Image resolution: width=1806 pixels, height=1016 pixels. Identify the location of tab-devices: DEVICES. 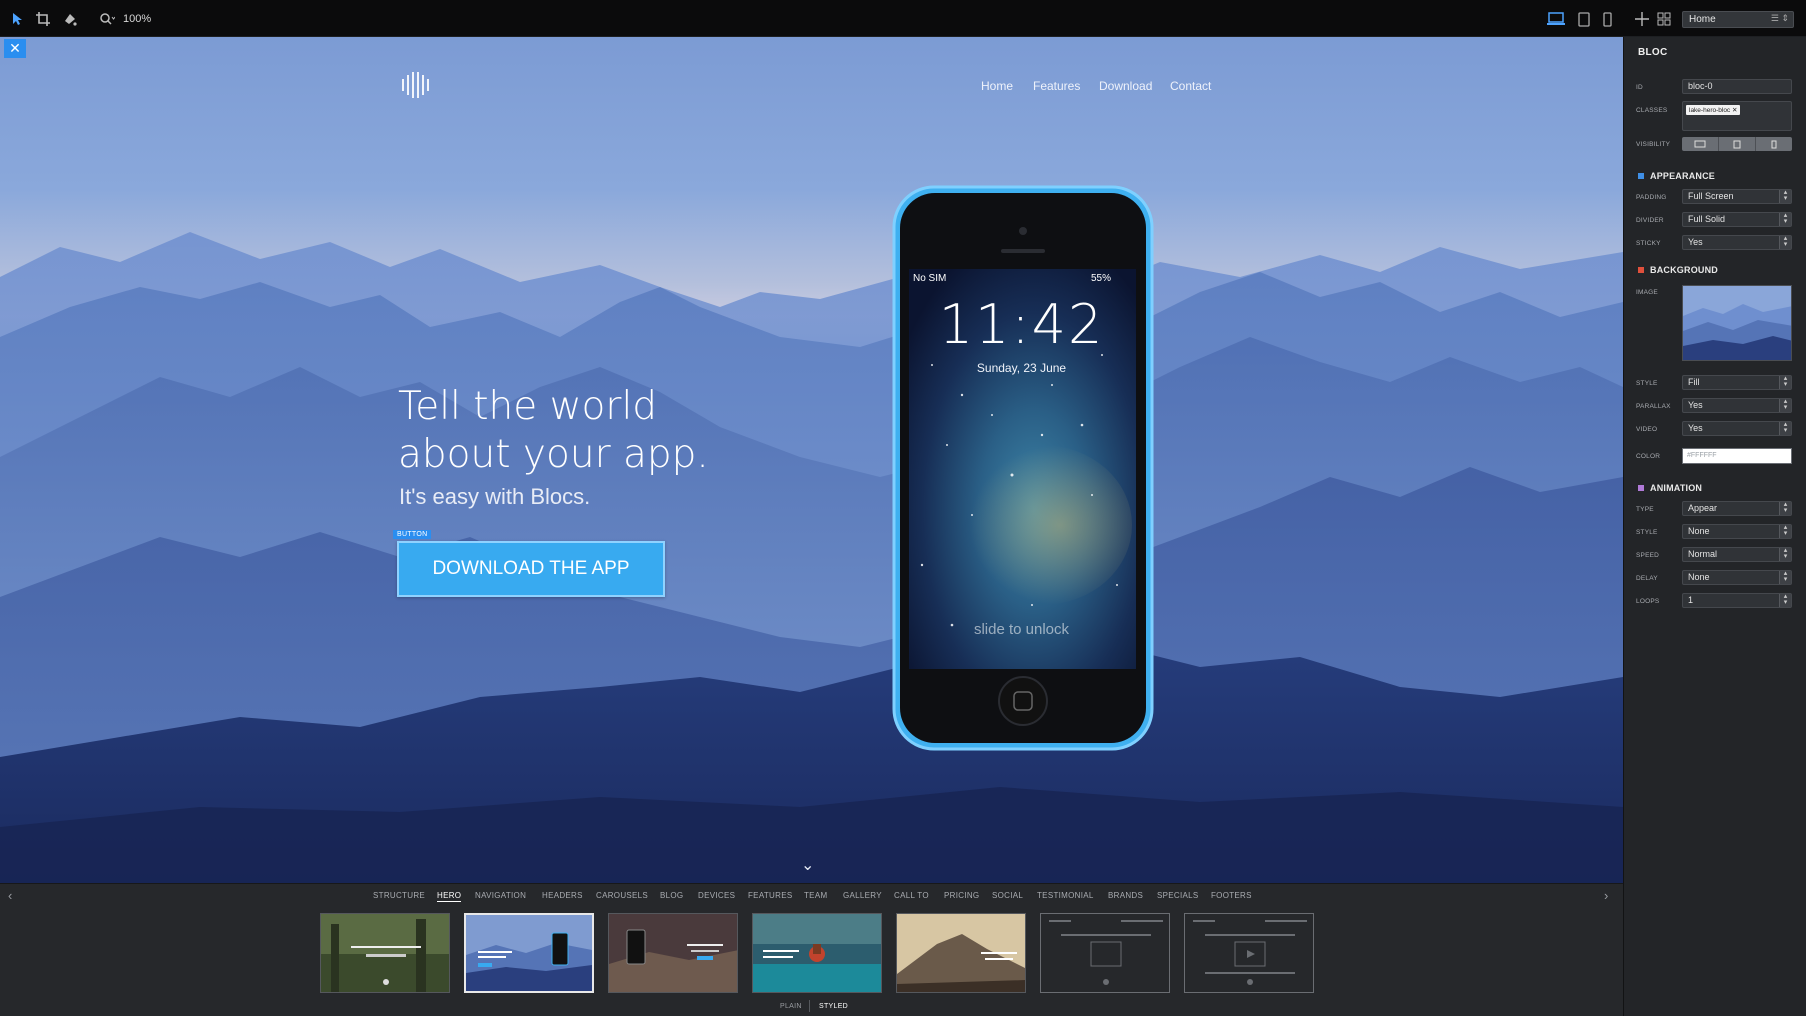
(716, 895).